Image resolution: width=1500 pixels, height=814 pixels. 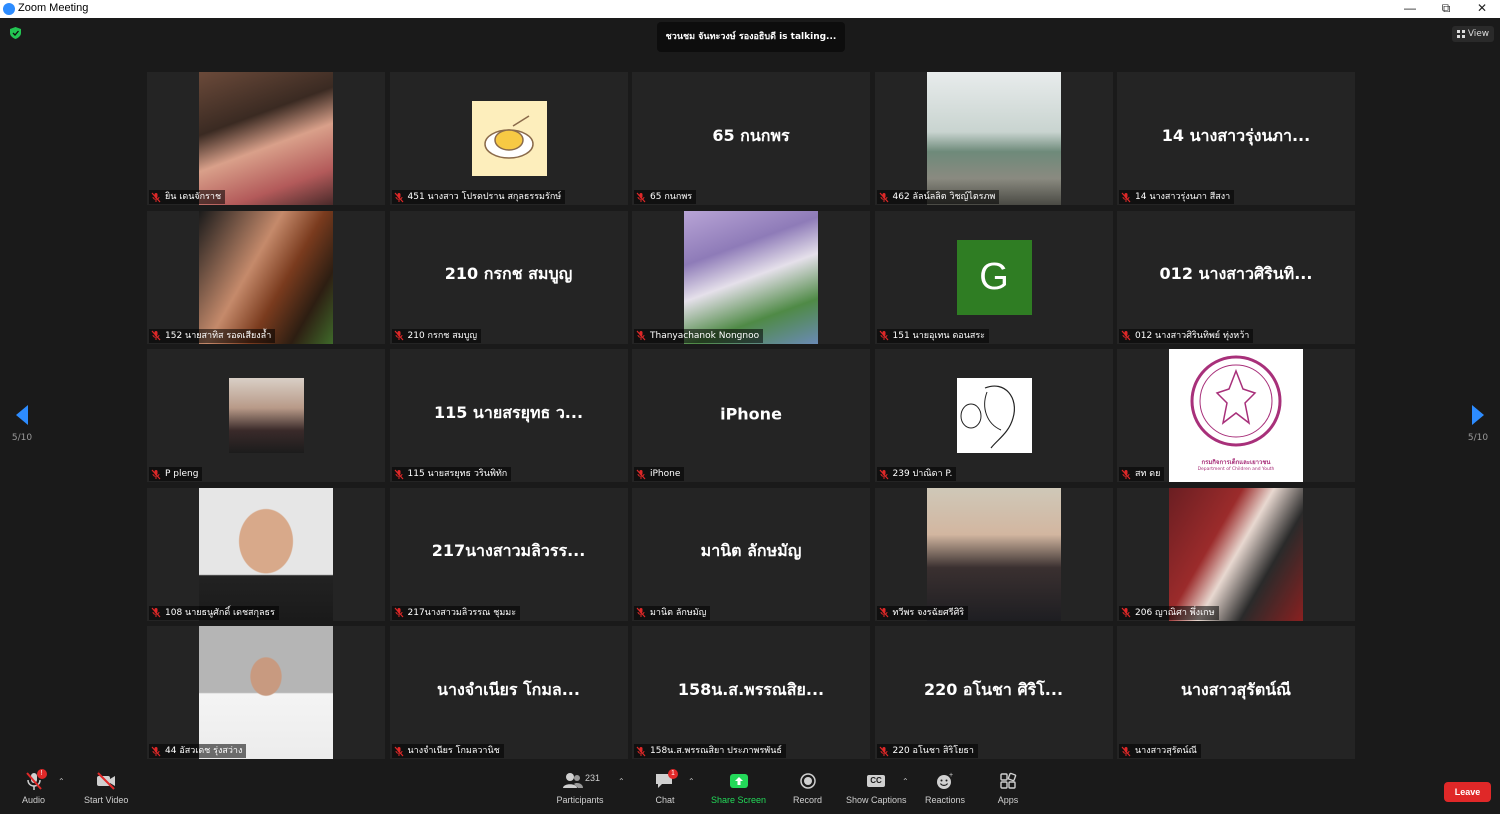 I want to click on minimize-button: —, so click(x=1410, y=9).